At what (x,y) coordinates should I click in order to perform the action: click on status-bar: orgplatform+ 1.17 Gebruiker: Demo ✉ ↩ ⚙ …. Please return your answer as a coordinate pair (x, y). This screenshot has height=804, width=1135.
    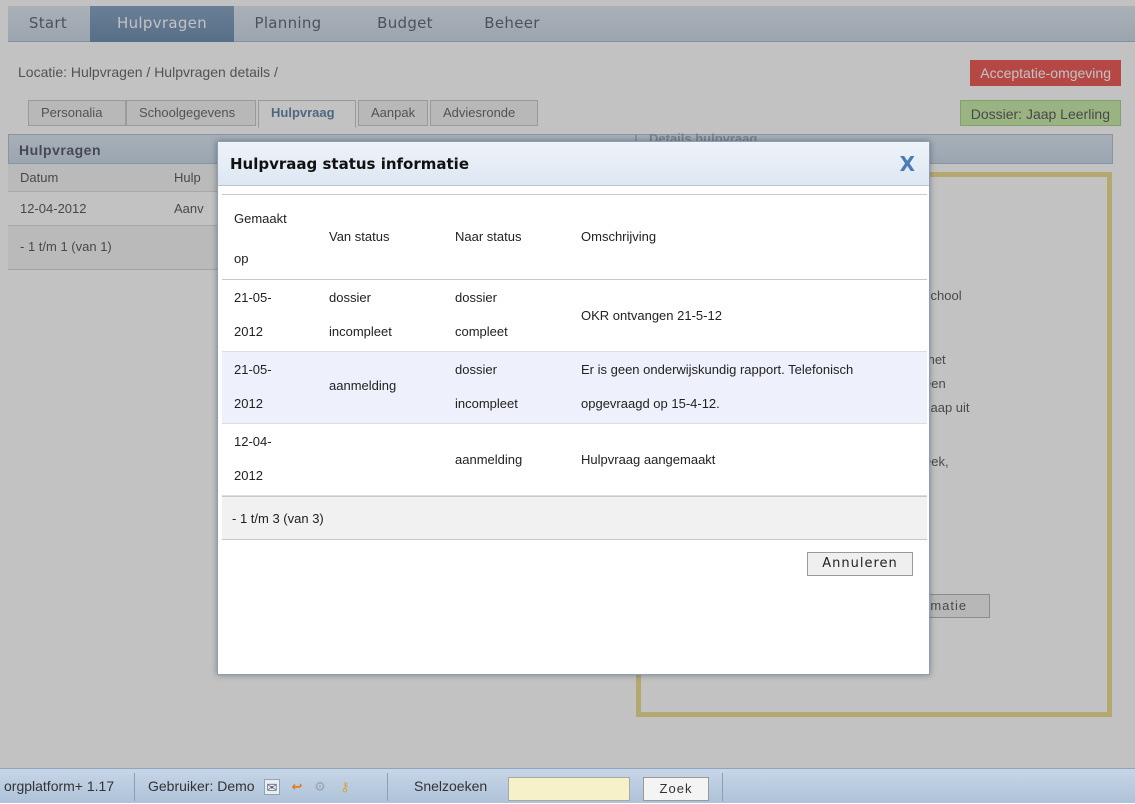
    Looking at the image, I should click on (567, 785).